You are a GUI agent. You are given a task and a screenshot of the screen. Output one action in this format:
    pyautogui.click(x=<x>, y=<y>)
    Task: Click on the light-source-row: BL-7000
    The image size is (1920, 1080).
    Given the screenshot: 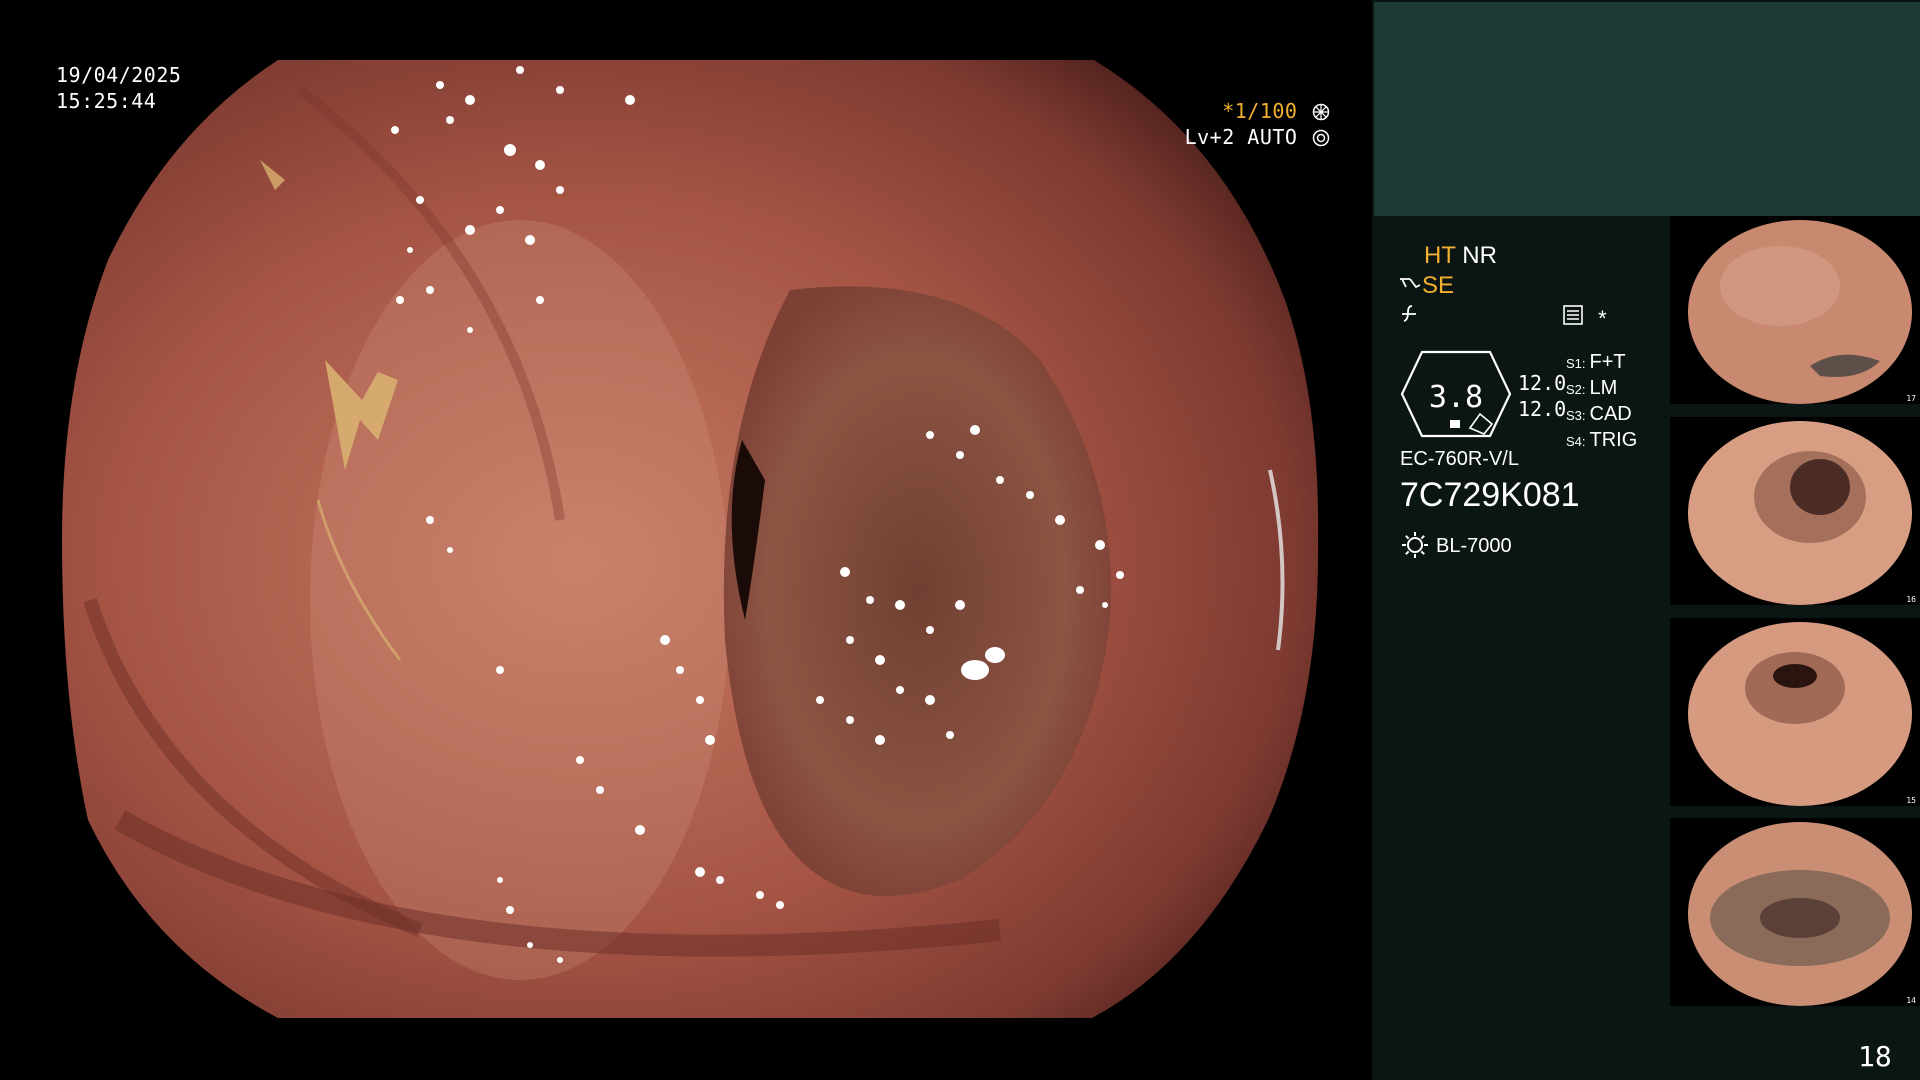 What is the action you would take?
    pyautogui.click(x=1456, y=545)
    